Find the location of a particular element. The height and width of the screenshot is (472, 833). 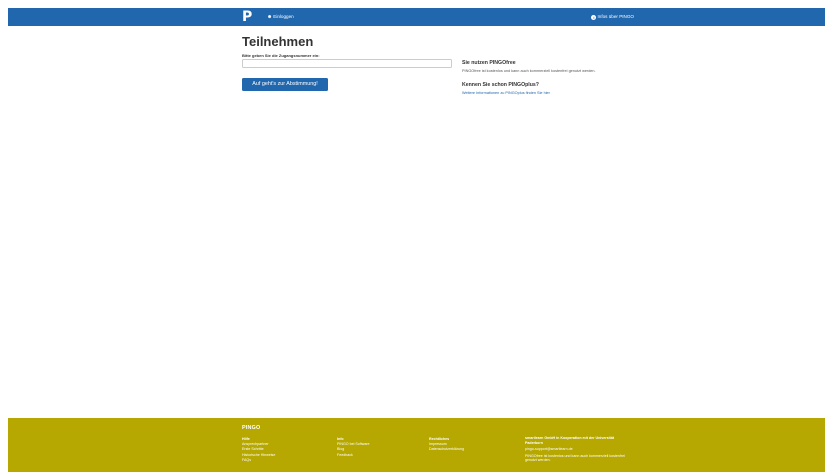

login-label: Einloggen is located at coordinates (283, 16).